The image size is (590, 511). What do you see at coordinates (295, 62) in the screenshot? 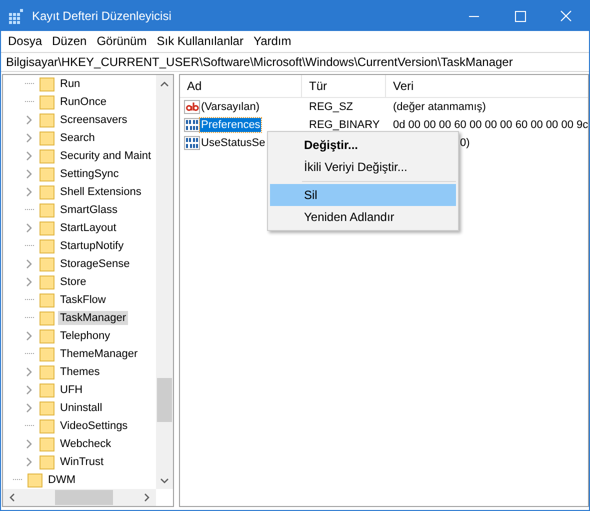
I see `address-field: Bilgisayar\HKEY_CURRENT_USER\Software\Microsoft\Windows\CurrentVersion\TaskManager` at bounding box center [295, 62].